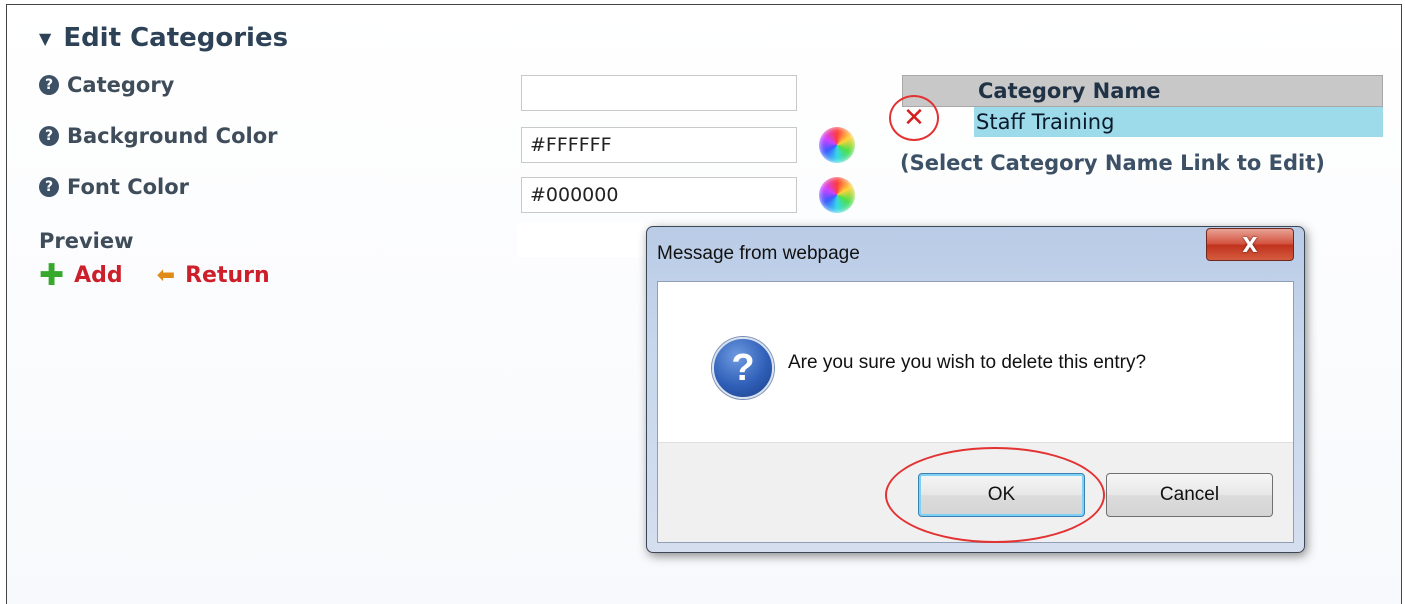 This screenshot has height=604, width=1405. Describe the element at coordinates (659, 145) in the screenshot. I see `background-color-input` at that location.